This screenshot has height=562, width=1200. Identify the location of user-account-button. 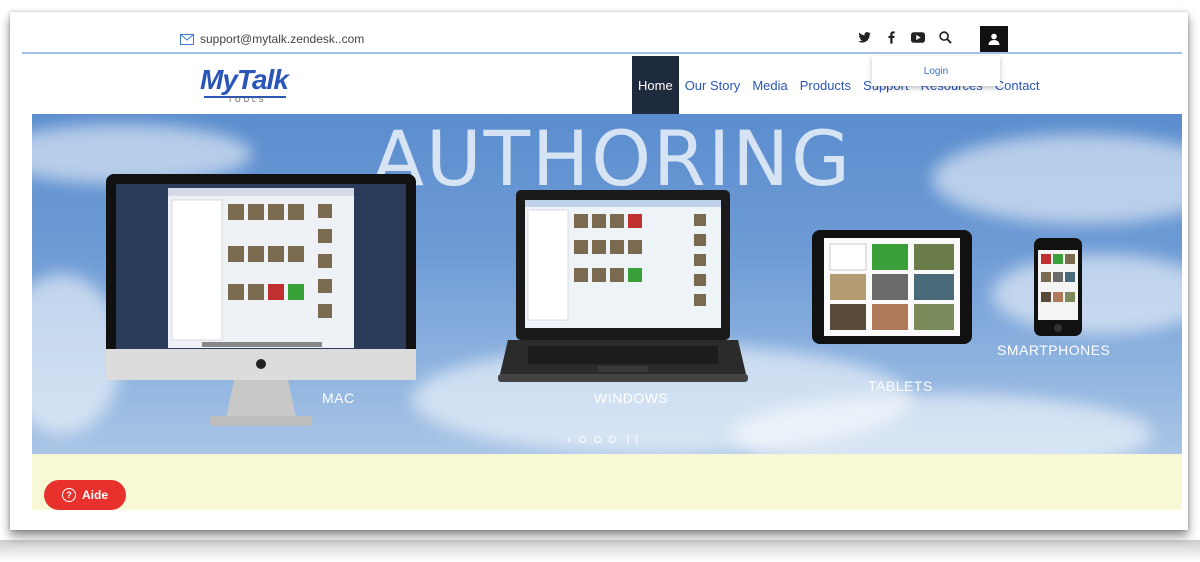
(994, 39).